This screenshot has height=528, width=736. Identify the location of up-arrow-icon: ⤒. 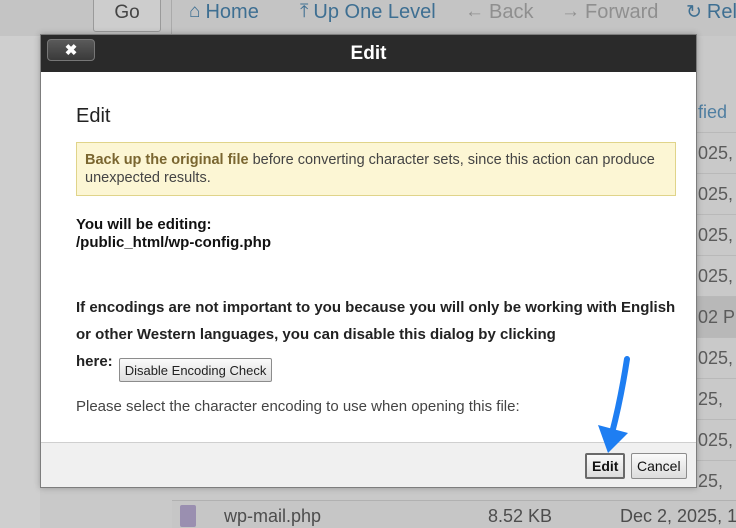
(304, 11).